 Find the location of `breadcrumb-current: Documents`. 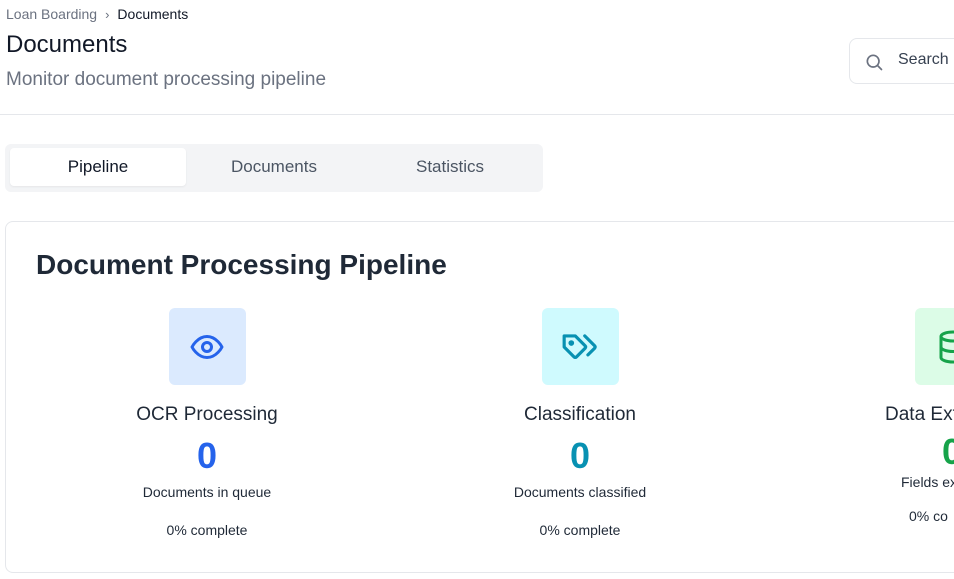

breadcrumb-current: Documents is located at coordinates (153, 14).